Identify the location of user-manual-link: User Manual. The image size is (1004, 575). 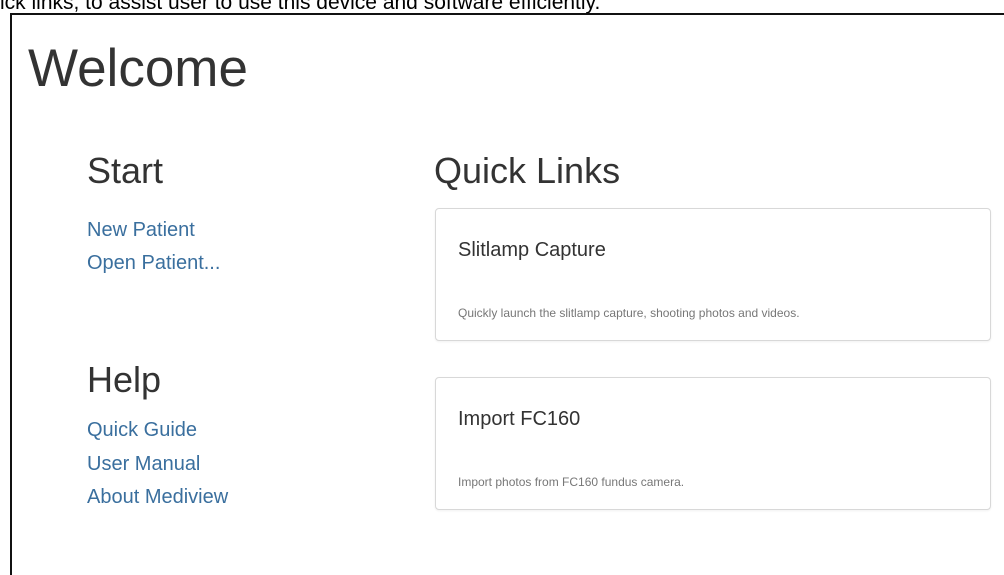
(143, 464).